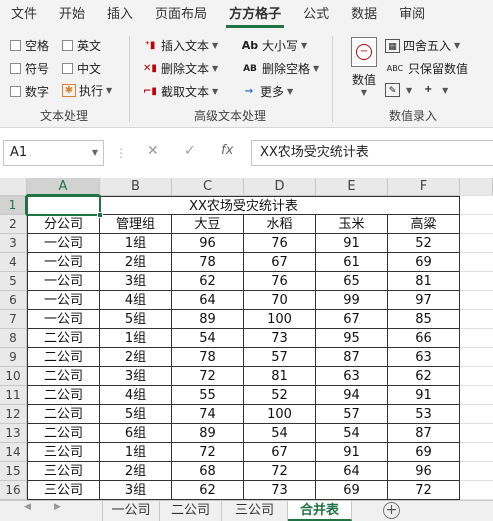  What do you see at coordinates (364, 15) in the screenshot?
I see `menu-data: 数据` at bounding box center [364, 15].